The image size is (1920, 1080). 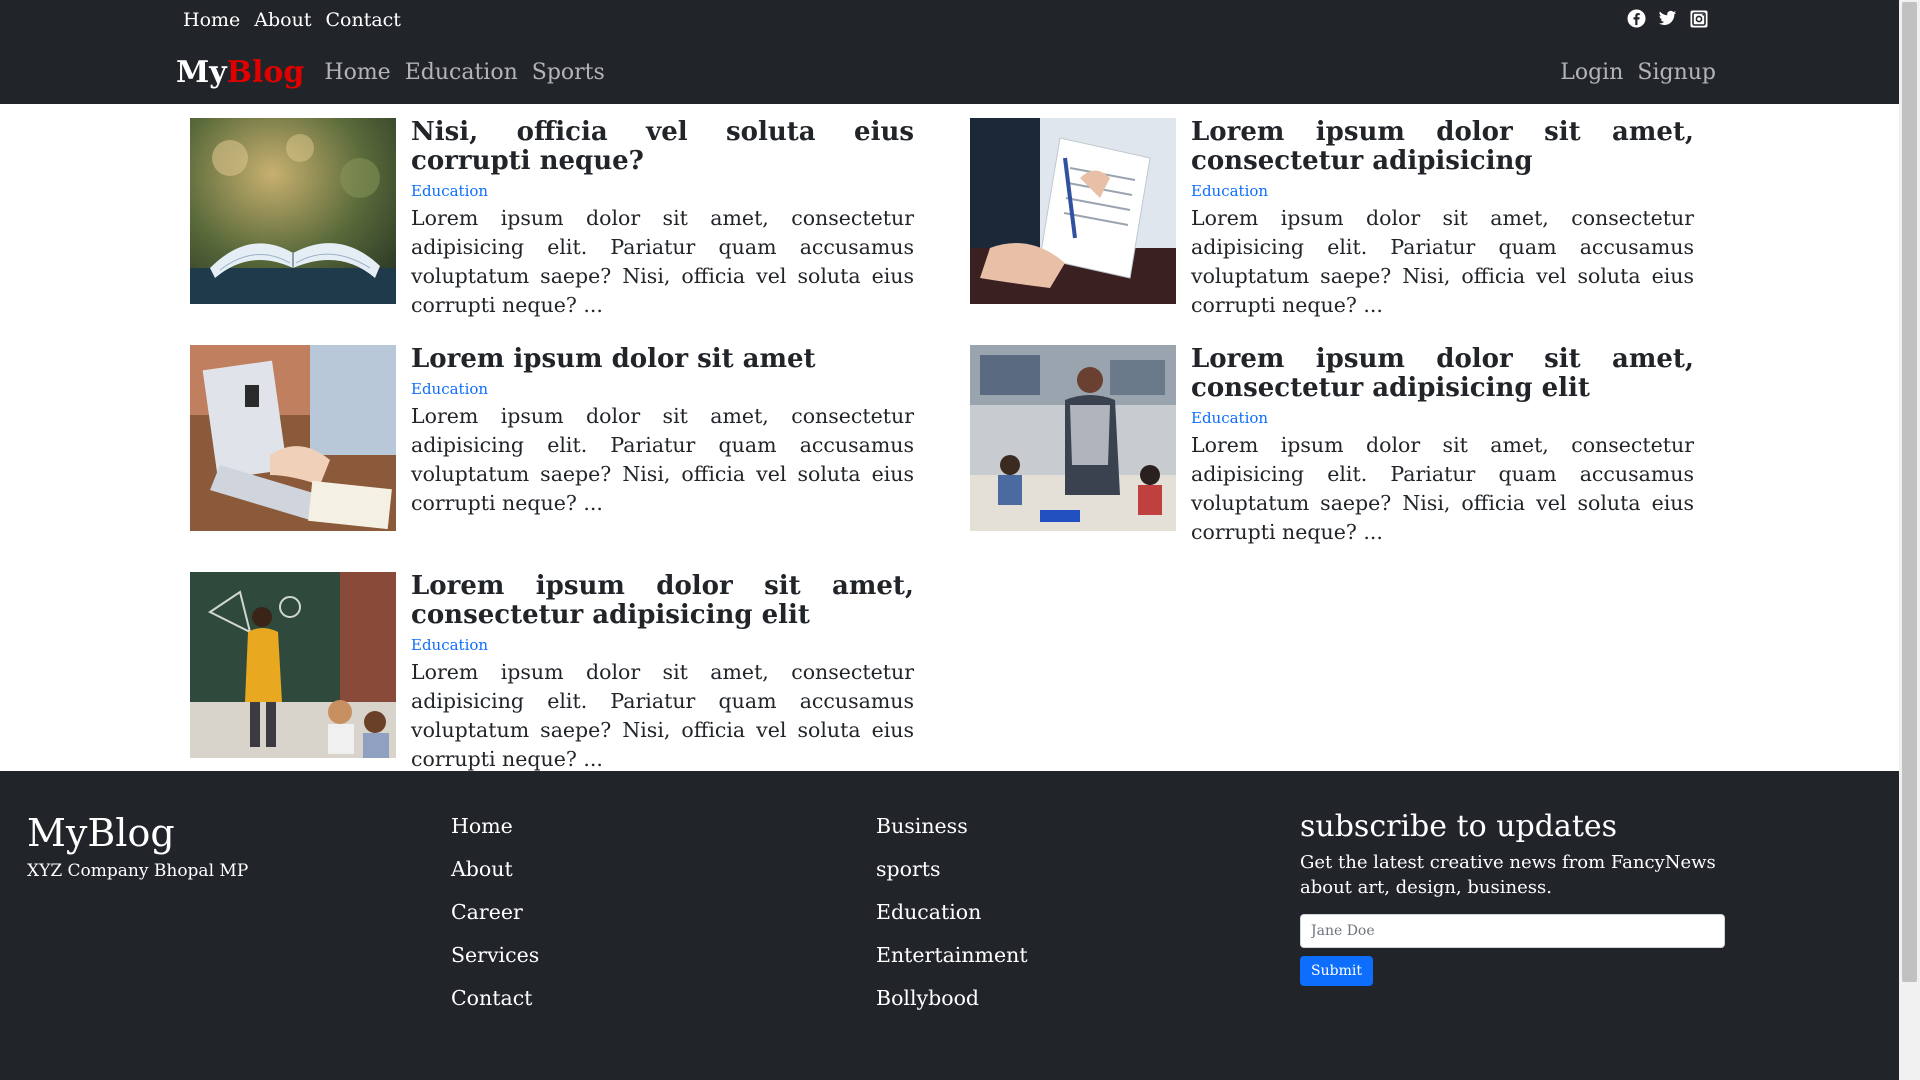 I want to click on footer-link-bollybood: Bollybood, so click(x=952, y=998).